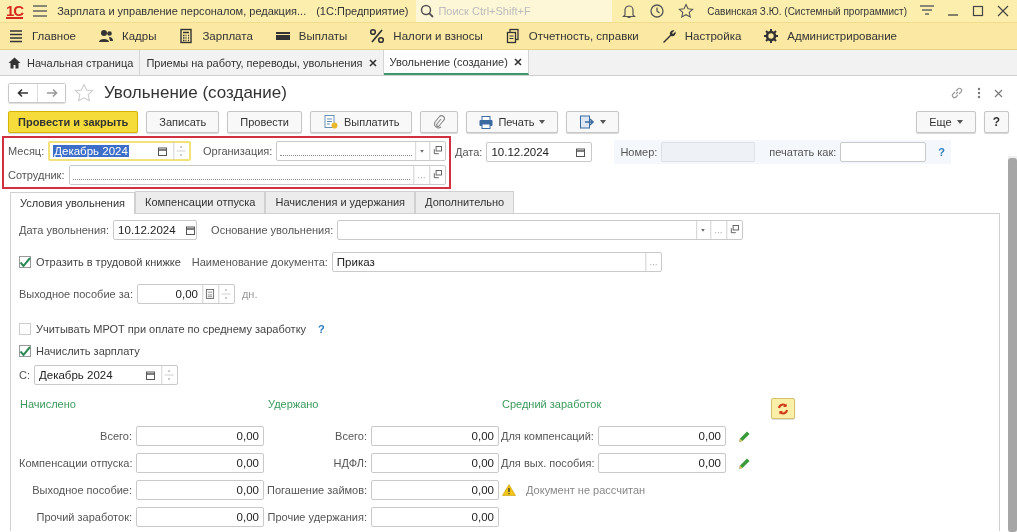  Describe the element at coordinates (547, 463) in the screenshot. I see `field-label: Для вых. пособия:` at that location.